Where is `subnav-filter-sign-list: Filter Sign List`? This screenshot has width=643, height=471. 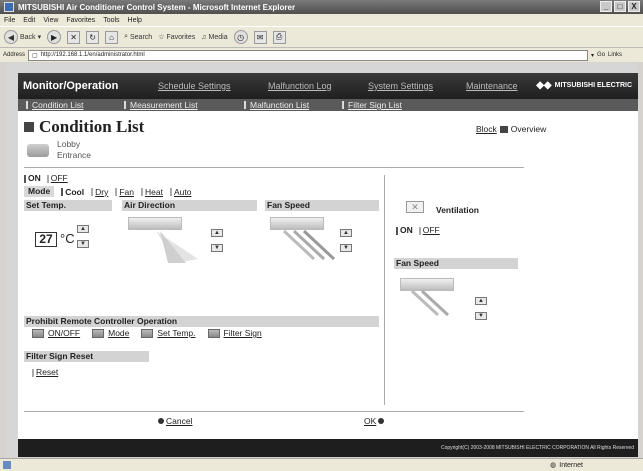 subnav-filter-sign-list: Filter Sign List is located at coordinates (372, 105).